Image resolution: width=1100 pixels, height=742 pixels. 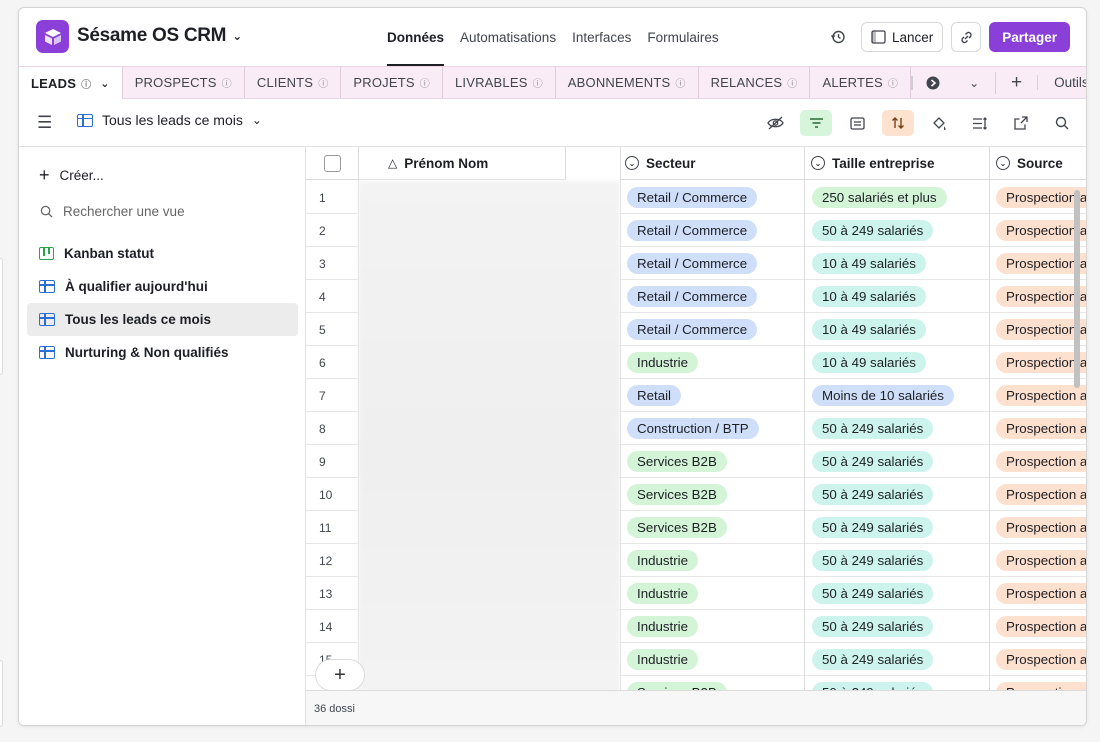 What do you see at coordinates (775, 123) in the screenshot?
I see `hide-fields-icon` at bounding box center [775, 123].